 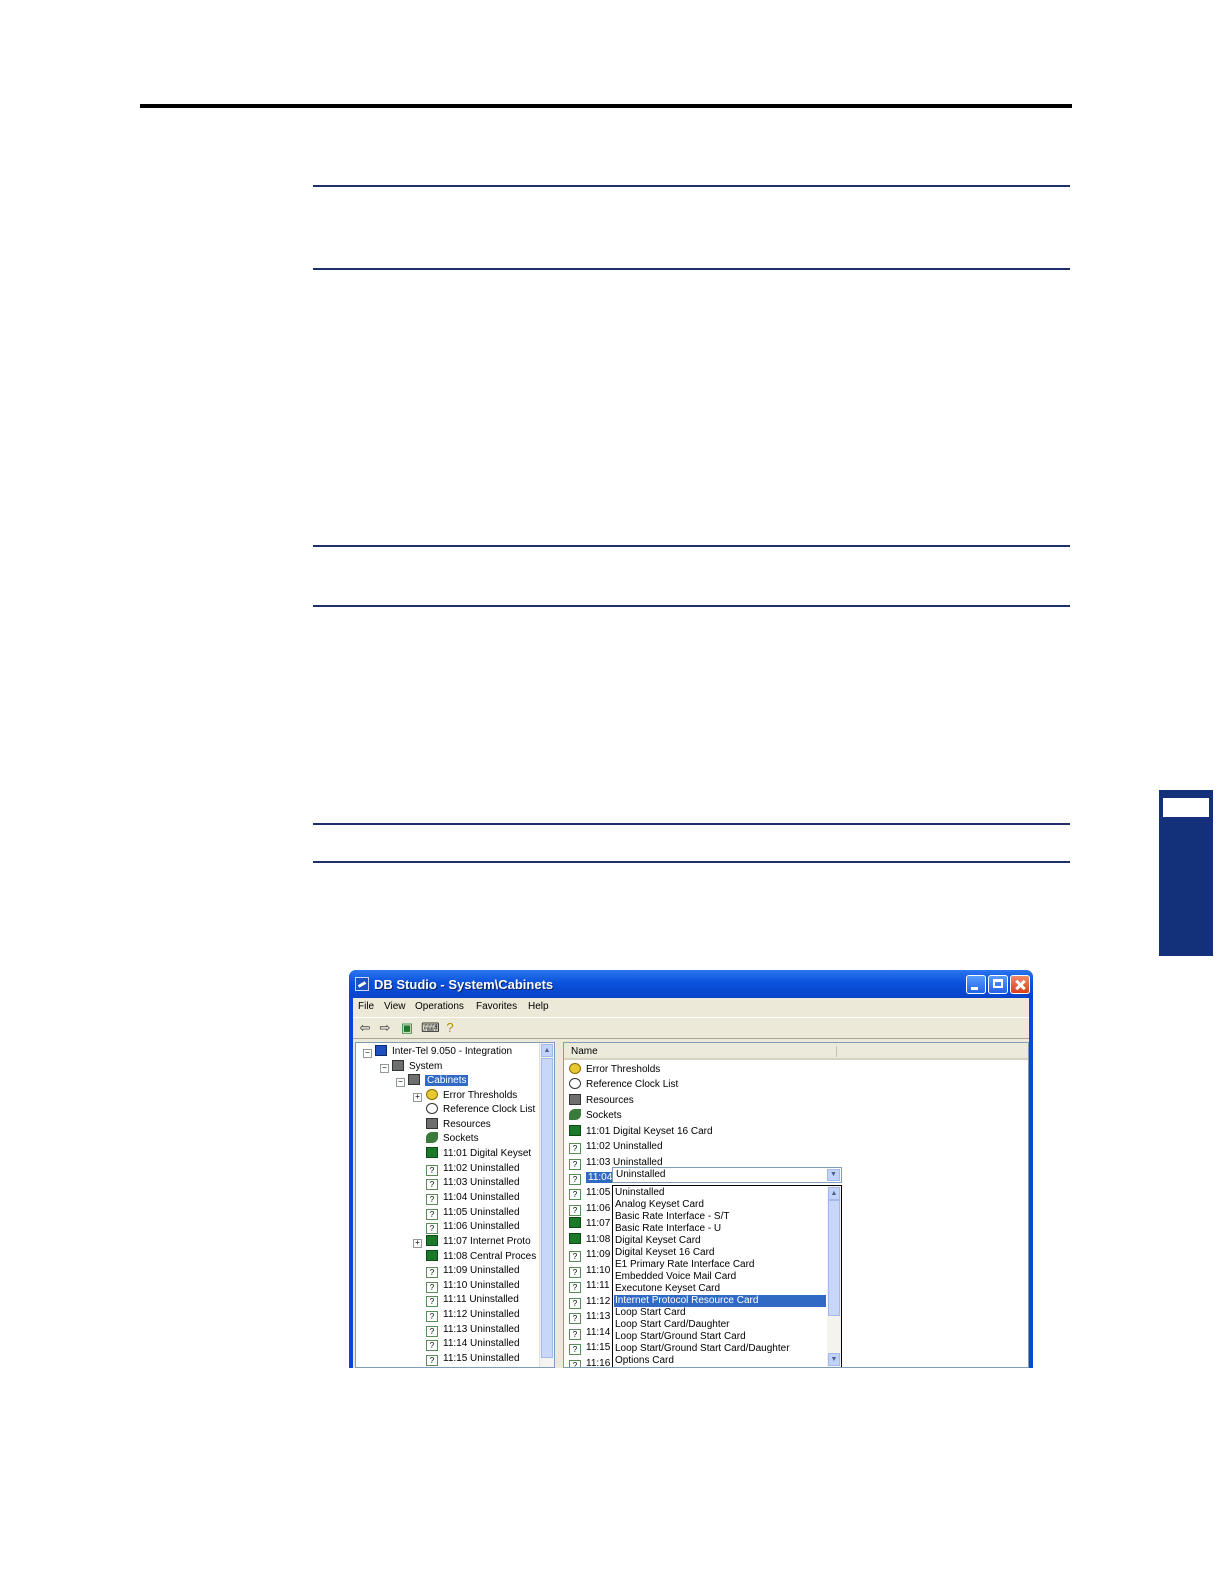 I want to click on menu-file: File, so click(x=366, y=1006).